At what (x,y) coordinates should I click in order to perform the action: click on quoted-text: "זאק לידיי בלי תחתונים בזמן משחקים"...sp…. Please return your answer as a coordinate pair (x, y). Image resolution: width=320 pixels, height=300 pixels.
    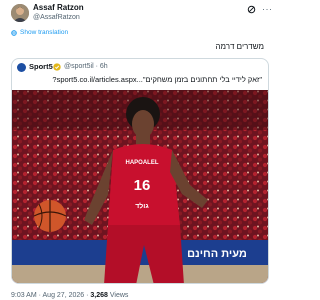
    Looking at the image, I should click on (157, 79).